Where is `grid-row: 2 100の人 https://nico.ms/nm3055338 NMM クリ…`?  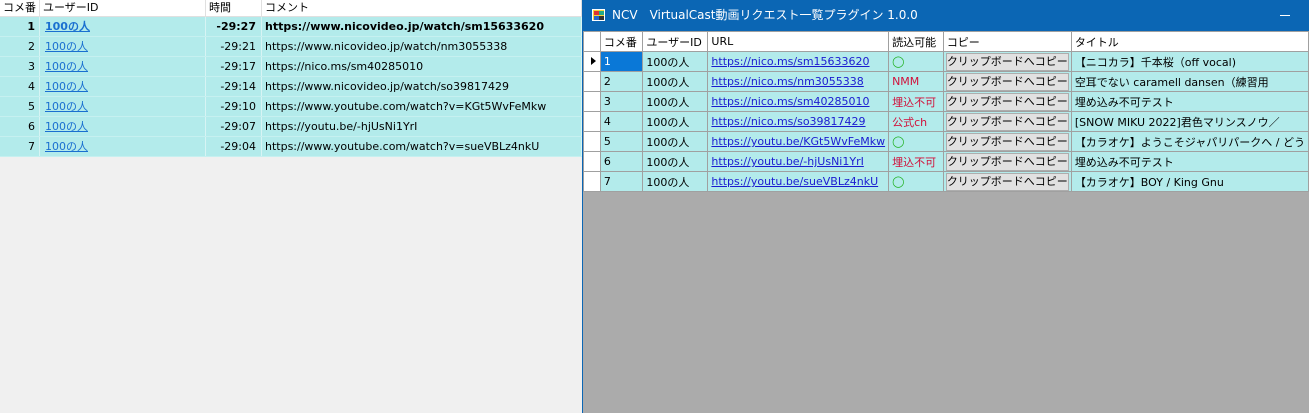 grid-row: 2 100の人 https://nico.ms/nm3055338 NMM クリ… is located at coordinates (946, 81).